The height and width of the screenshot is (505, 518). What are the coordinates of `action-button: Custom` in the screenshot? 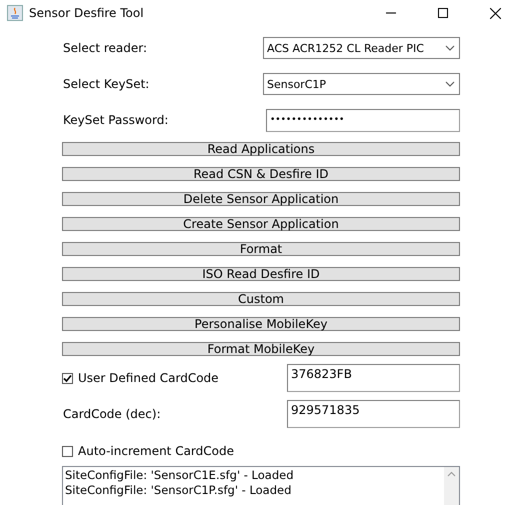 It's located at (261, 299).